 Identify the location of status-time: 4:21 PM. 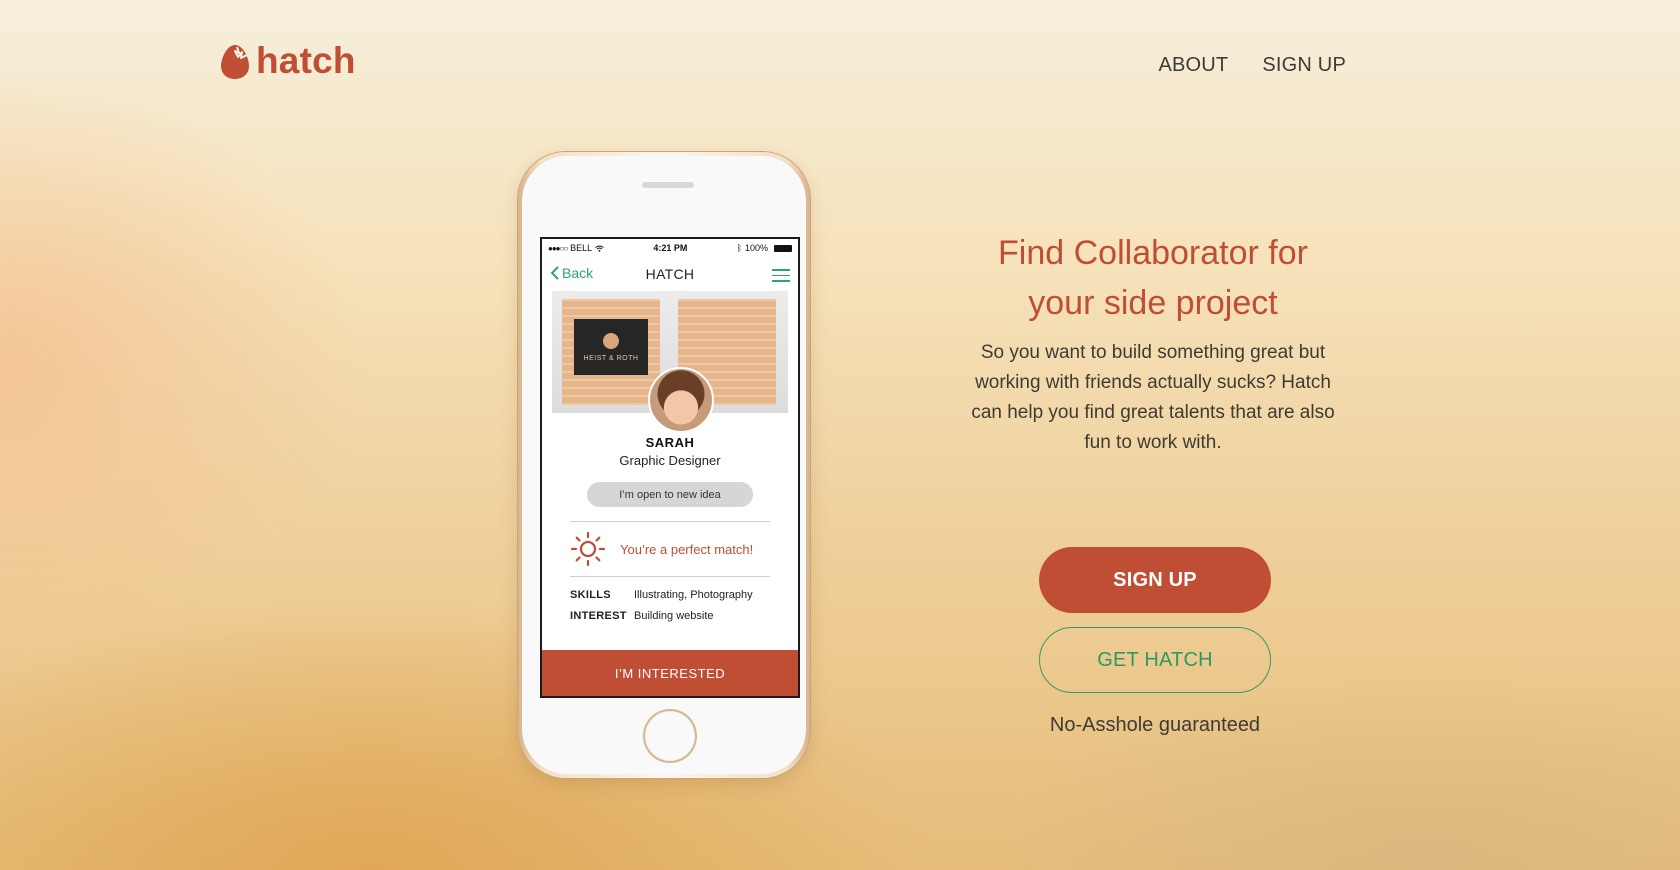
(670, 248).